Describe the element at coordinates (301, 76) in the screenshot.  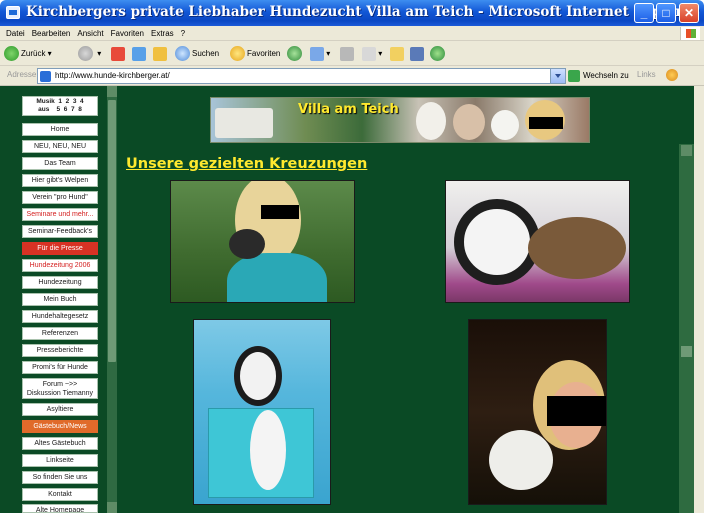
I see `address-input: http://www.hunde-kirchberger.at/` at that location.